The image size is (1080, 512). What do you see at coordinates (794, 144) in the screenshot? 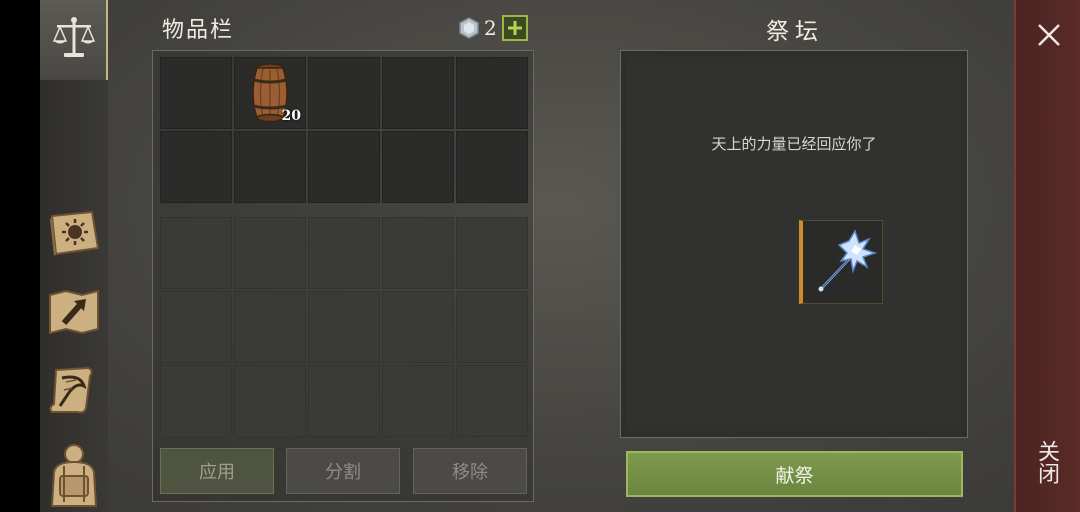
I see `altar-message: 天上的力量已经回应你了` at bounding box center [794, 144].